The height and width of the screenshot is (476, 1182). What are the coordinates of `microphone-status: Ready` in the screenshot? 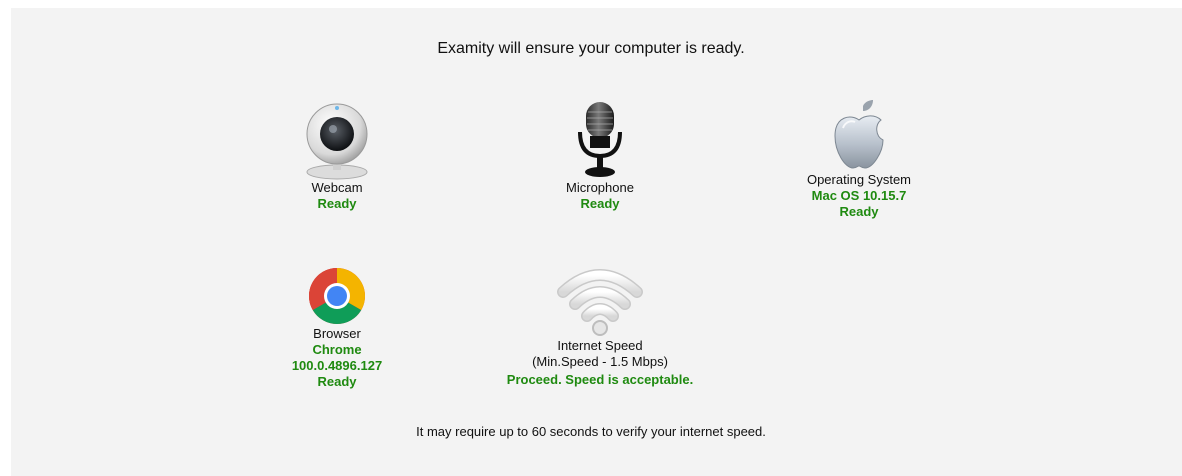 It's located at (600, 203).